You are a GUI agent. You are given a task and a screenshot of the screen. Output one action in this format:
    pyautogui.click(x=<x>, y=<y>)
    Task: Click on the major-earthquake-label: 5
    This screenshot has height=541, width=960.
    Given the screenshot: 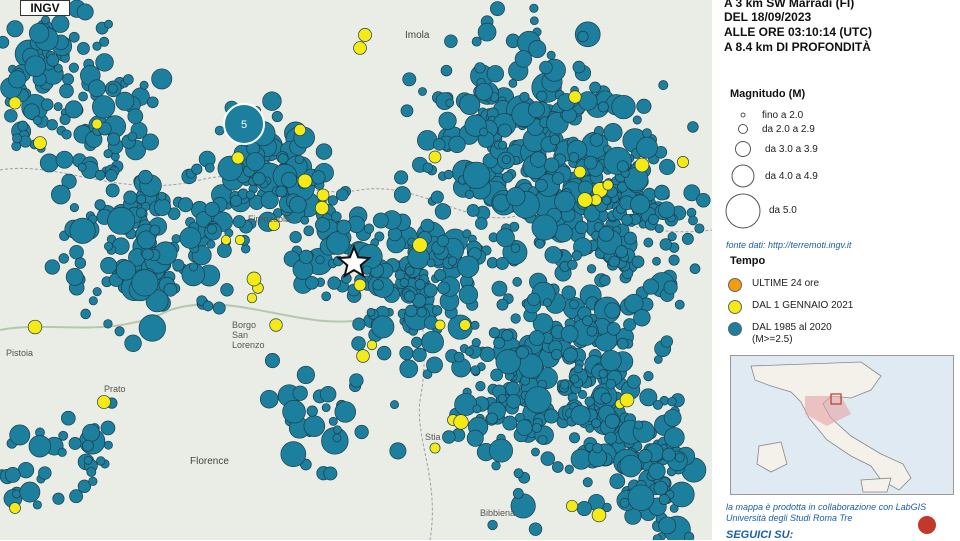 What is the action you would take?
    pyautogui.click(x=244, y=125)
    